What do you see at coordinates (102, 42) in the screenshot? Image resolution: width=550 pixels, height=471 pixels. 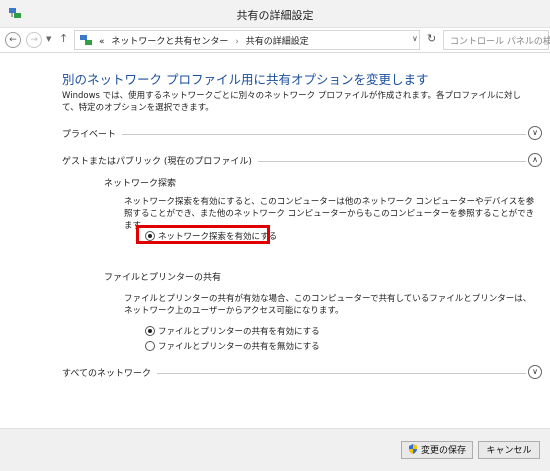 I see `breadcrumb-overflow: «` at bounding box center [102, 42].